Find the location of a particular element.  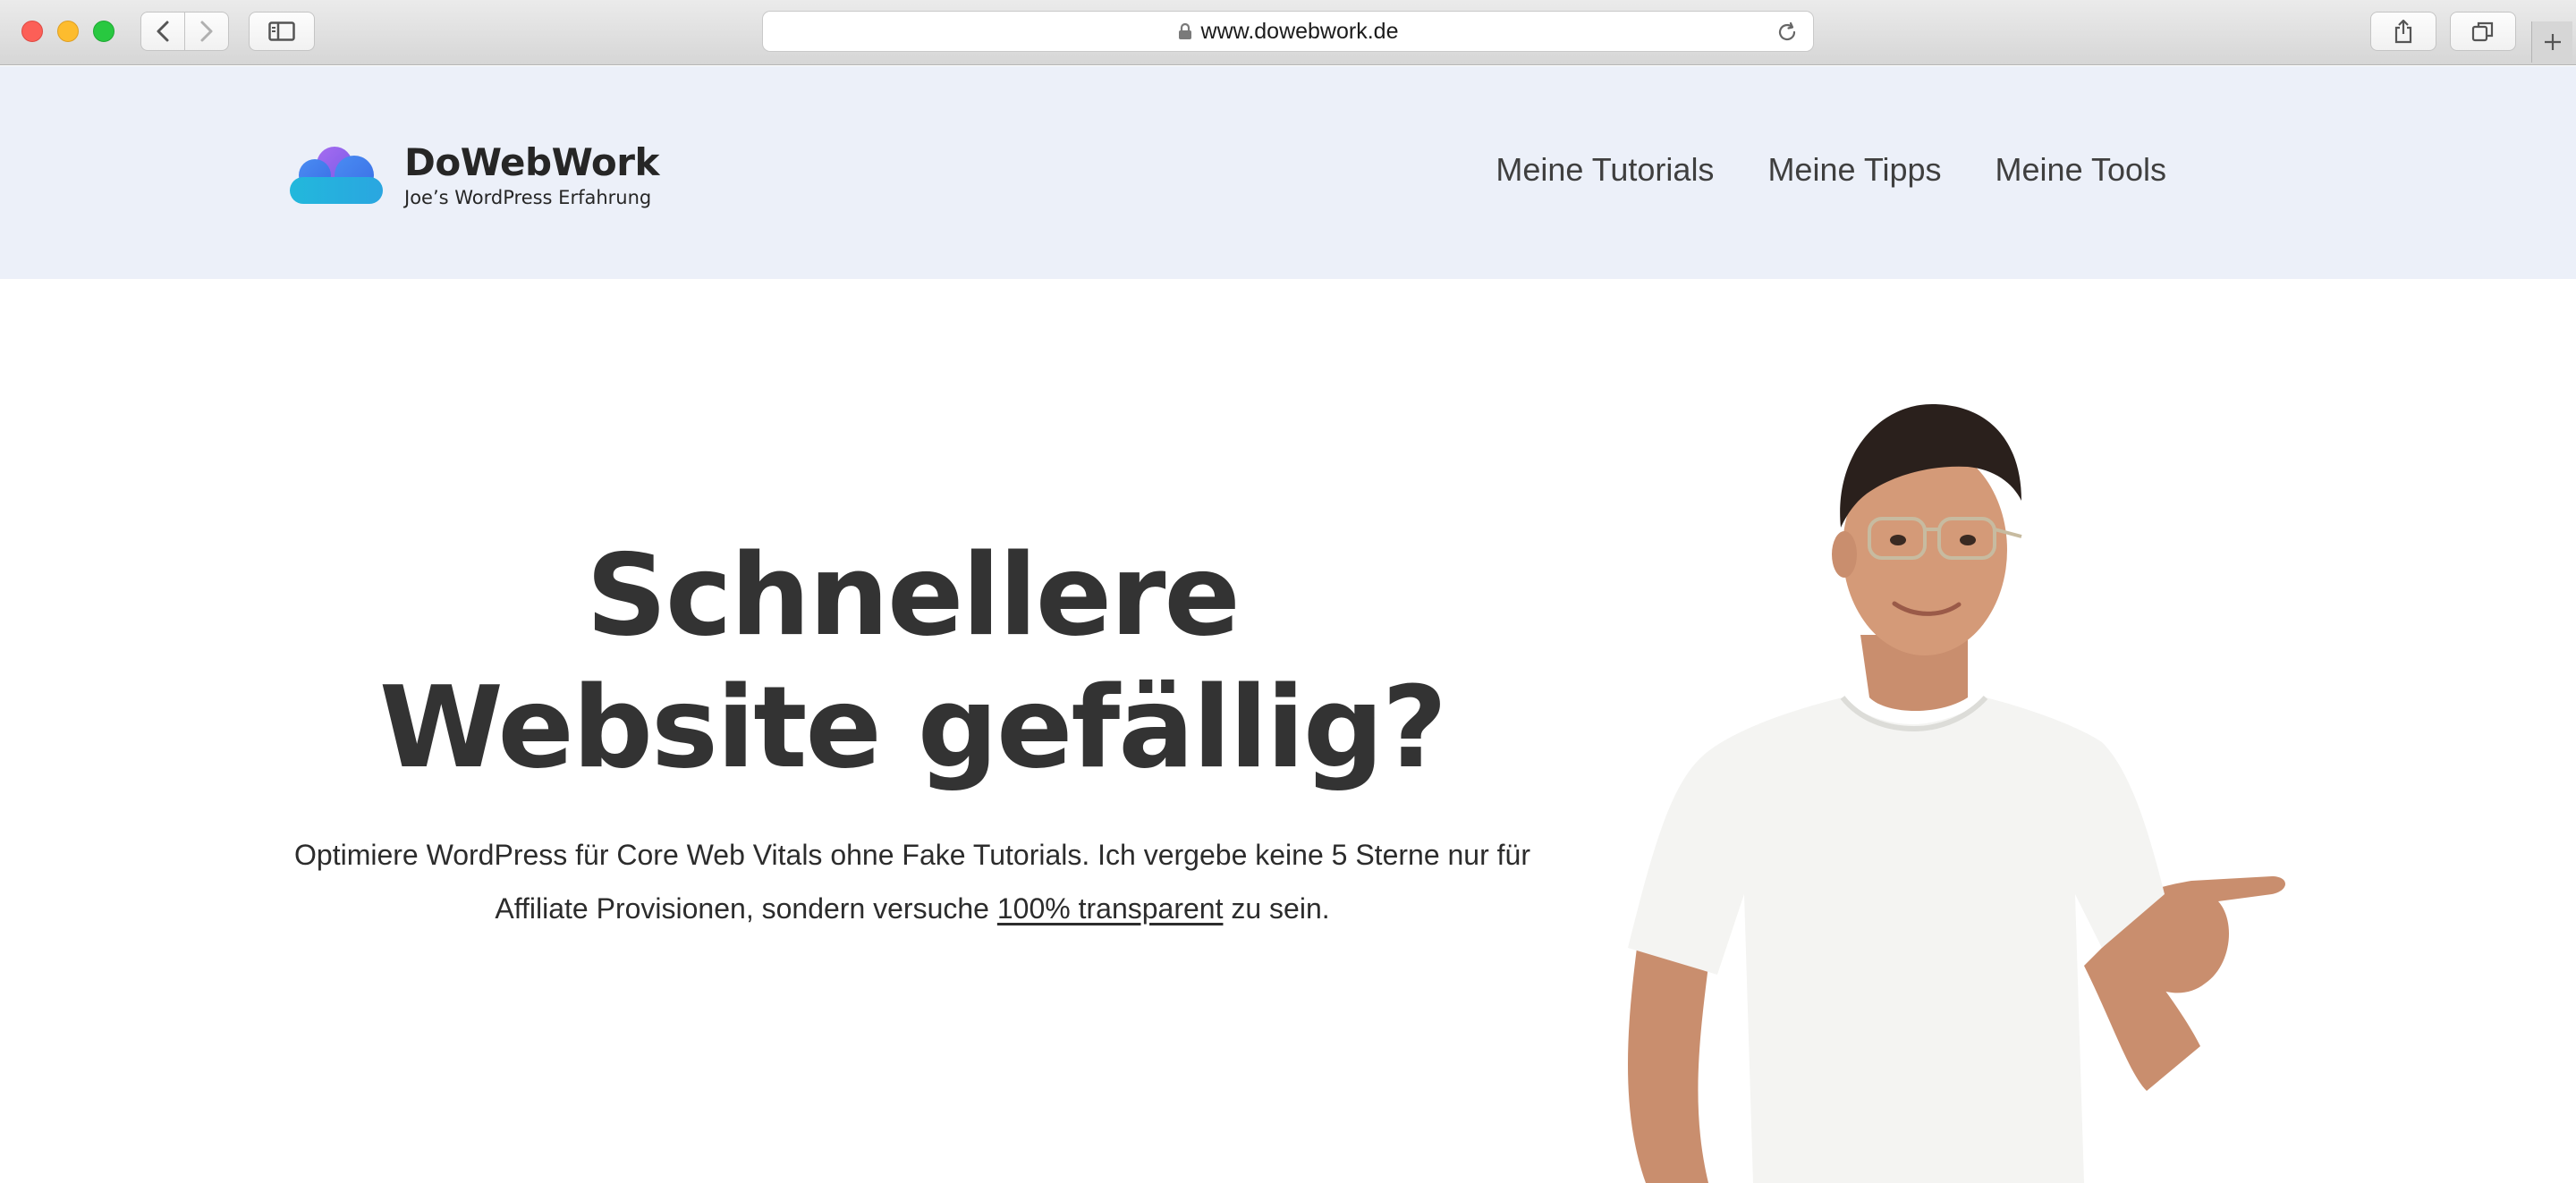

hero-title-line-1: Schnellere is located at coordinates (913, 595).